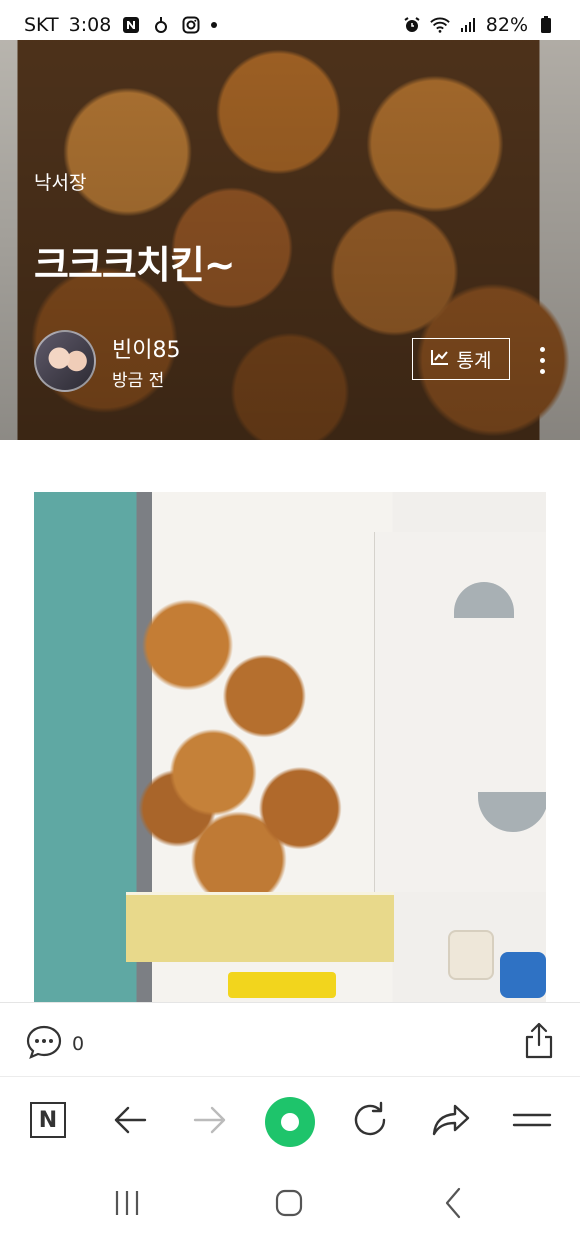 The width and height of the screenshot is (580, 1244). Describe the element at coordinates (460, 712) in the screenshot. I see `box-lid` at that location.